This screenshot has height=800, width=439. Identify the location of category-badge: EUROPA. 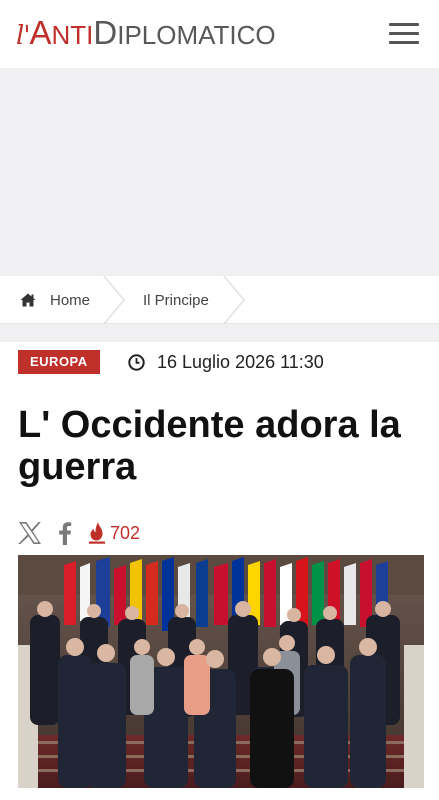
(59, 362).